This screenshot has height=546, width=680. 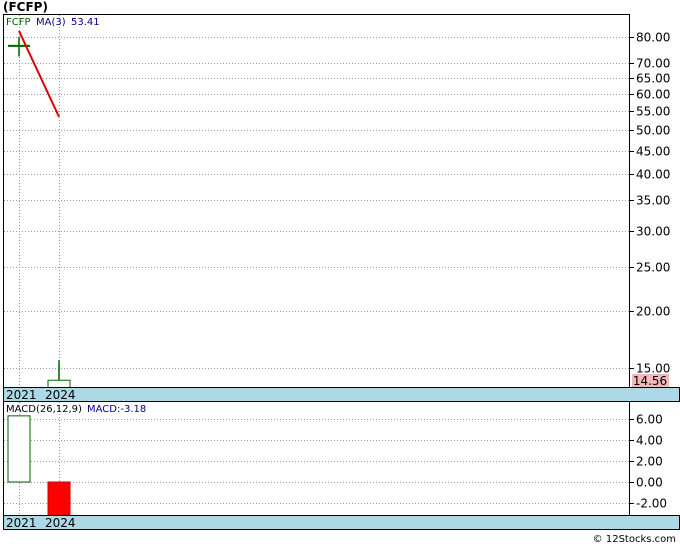 What do you see at coordinates (649, 441) in the screenshot?
I see `macd-tick-label: 4.00` at bounding box center [649, 441].